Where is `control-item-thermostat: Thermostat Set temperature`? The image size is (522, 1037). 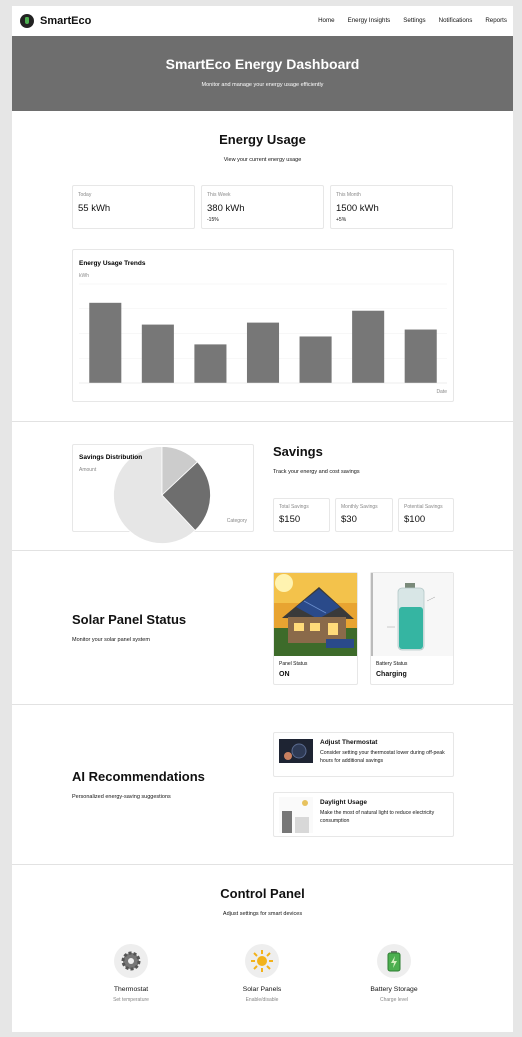 control-item-thermostat: Thermostat Set temperature is located at coordinates (131, 973).